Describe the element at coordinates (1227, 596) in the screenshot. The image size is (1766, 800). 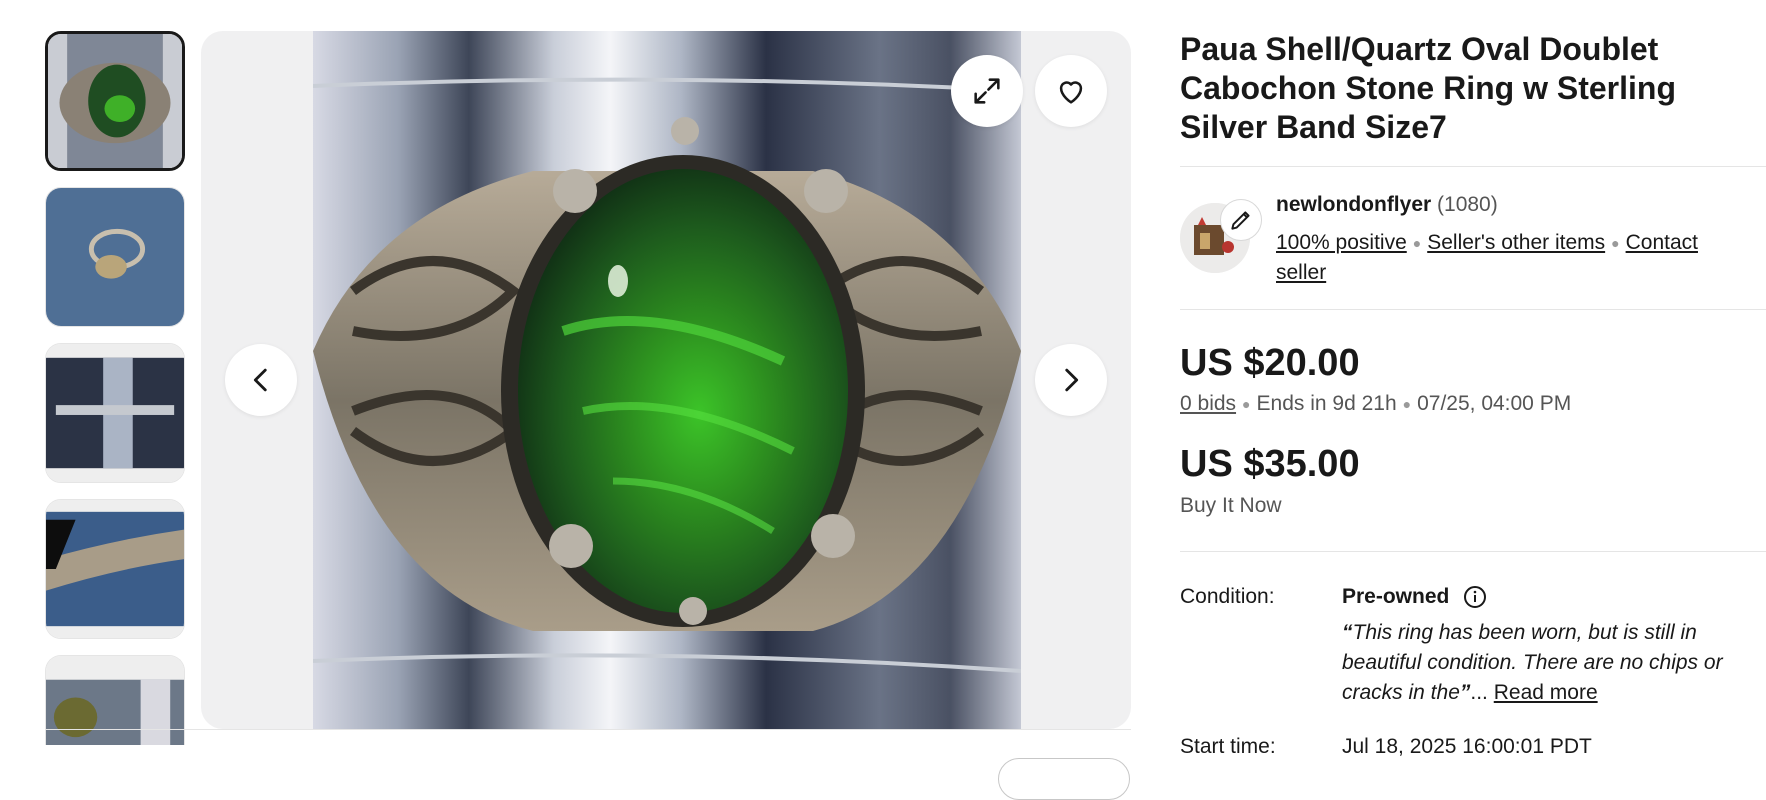
I see `condition-label: Condition:` at that location.